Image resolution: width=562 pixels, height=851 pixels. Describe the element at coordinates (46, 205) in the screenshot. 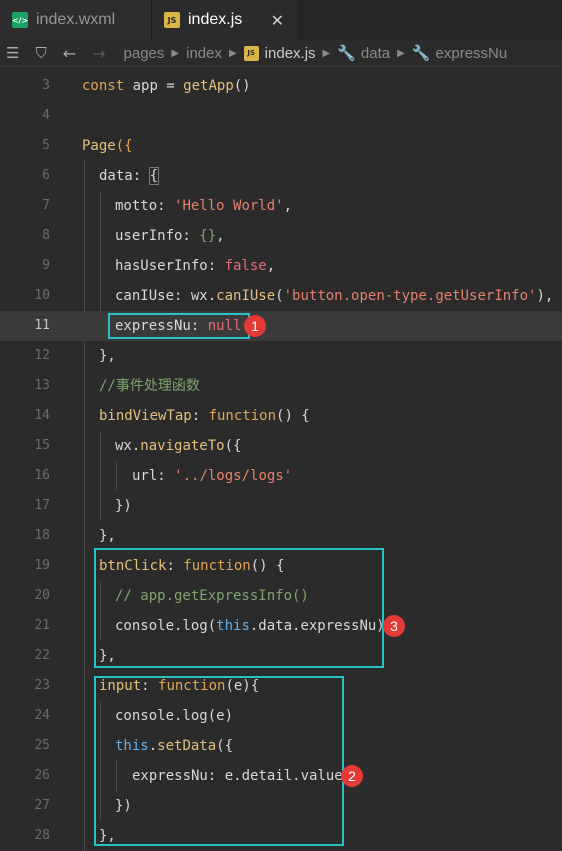

I see `line-number: 7` at that location.